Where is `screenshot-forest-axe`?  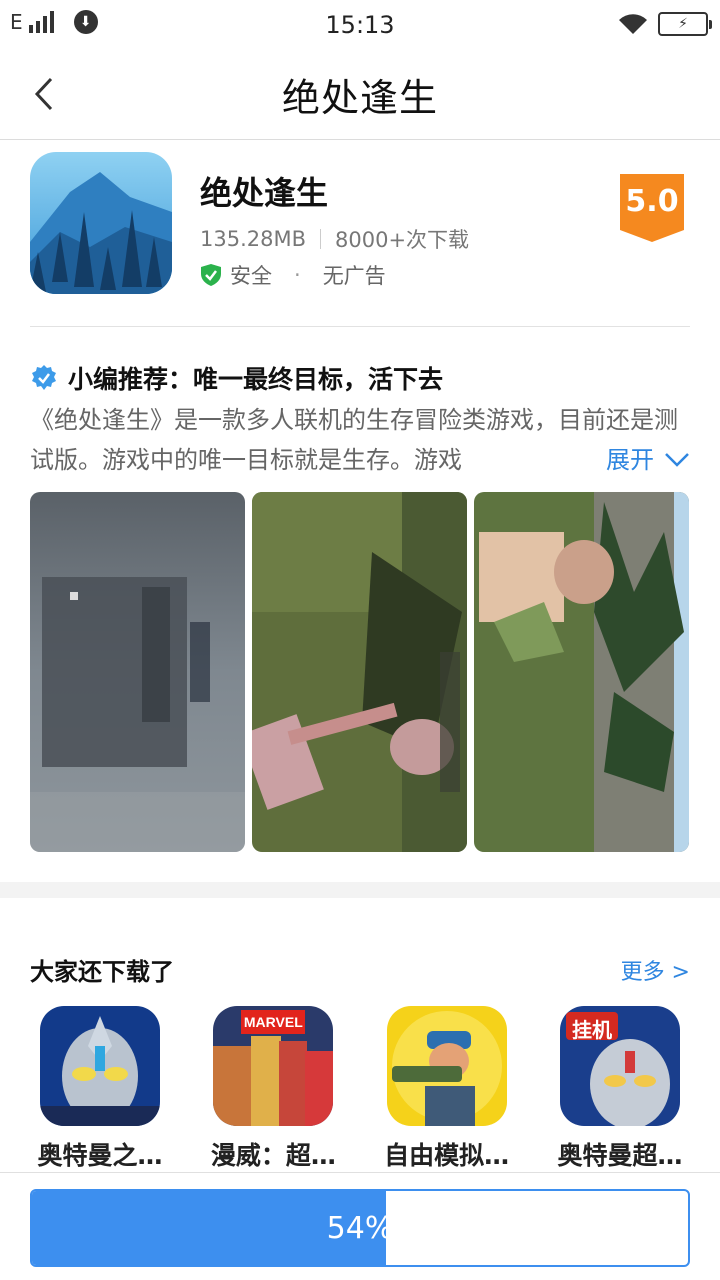 screenshot-forest-axe is located at coordinates (359, 672).